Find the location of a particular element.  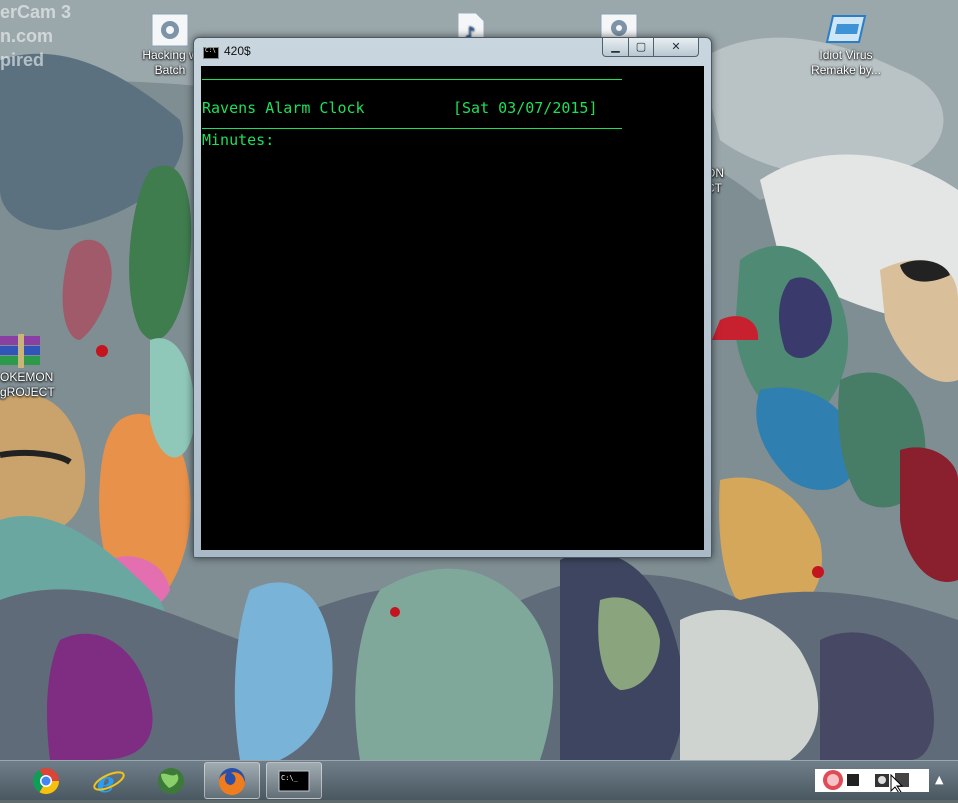

desktop-icon-label: OKEMON is located at coordinates (27, 377).